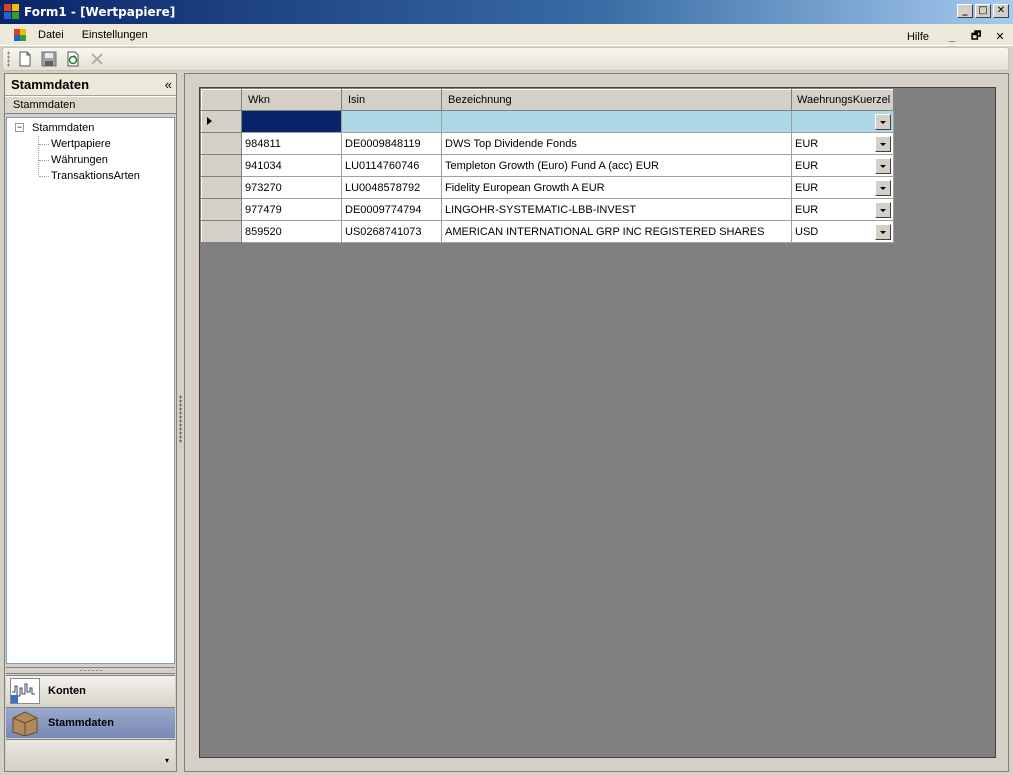 The height and width of the screenshot is (775, 1013). I want to click on collapse-pane-icon: «, so click(168, 84).